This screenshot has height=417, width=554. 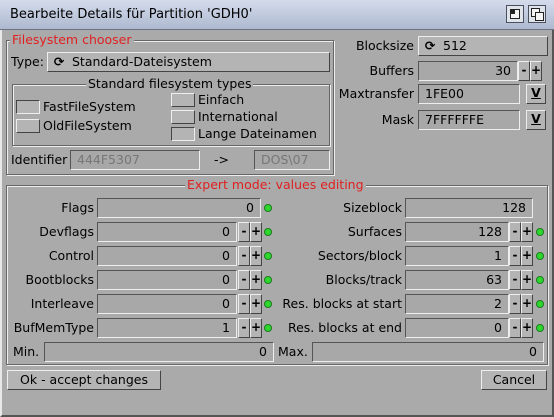 What do you see at coordinates (457, 328) in the screenshot?
I see `res-blocks-end-field: 0` at bounding box center [457, 328].